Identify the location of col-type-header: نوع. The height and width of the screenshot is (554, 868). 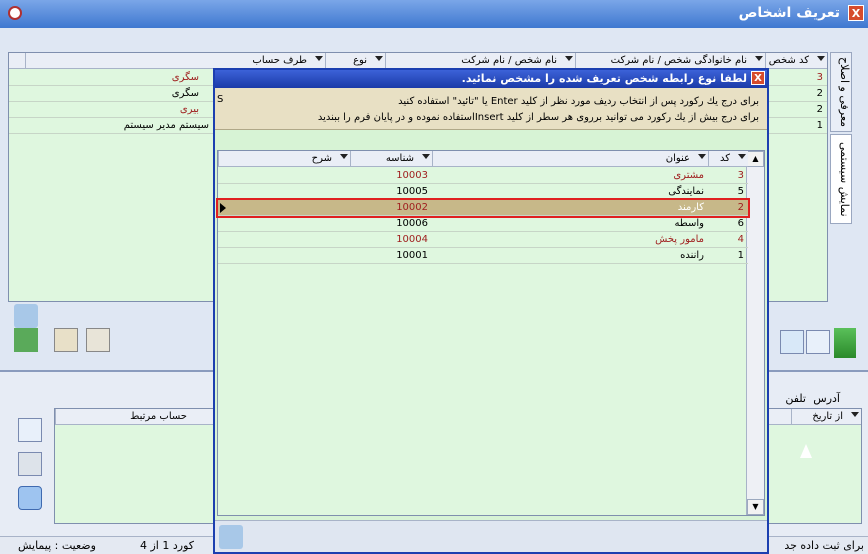
(355, 61).